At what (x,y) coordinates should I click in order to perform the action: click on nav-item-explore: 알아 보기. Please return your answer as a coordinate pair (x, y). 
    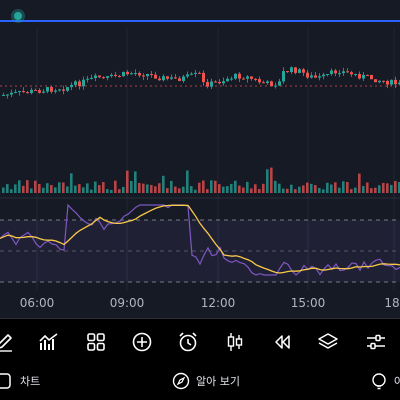
    Looking at the image, I should click on (206, 381).